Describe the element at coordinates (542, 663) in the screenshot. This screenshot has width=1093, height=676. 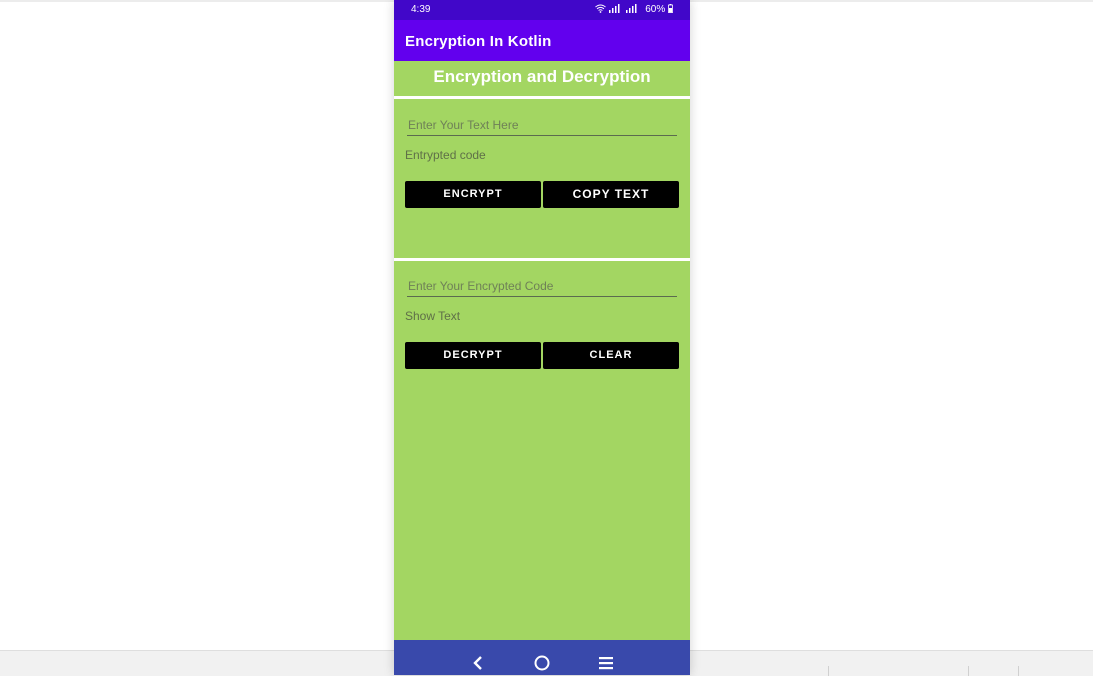
I see `home-nav-icon` at that location.